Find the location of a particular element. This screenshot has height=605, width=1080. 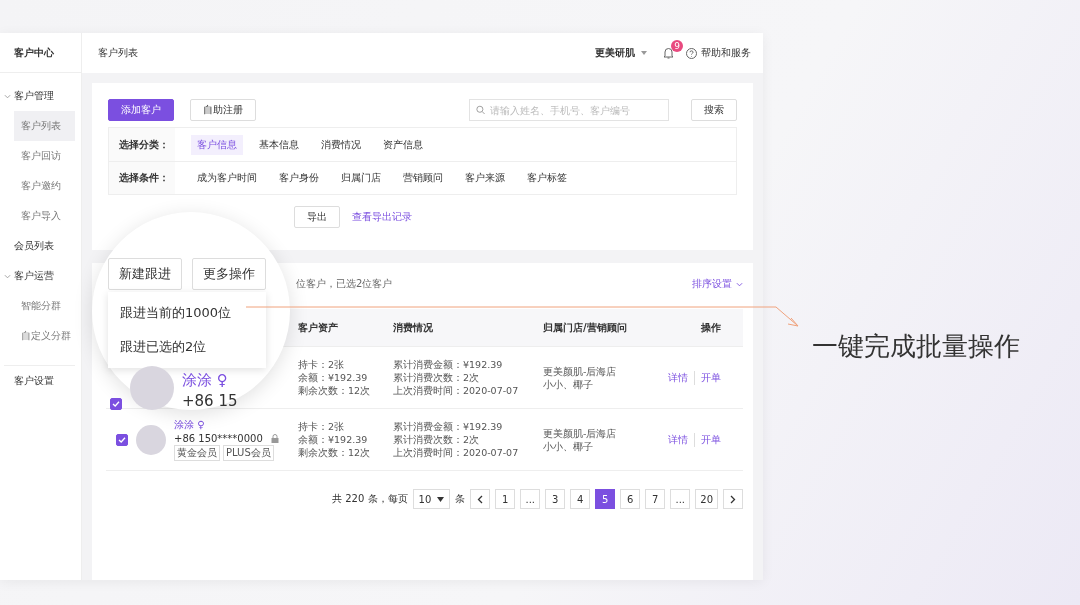

action-button: 自助注册 is located at coordinates (223, 110).